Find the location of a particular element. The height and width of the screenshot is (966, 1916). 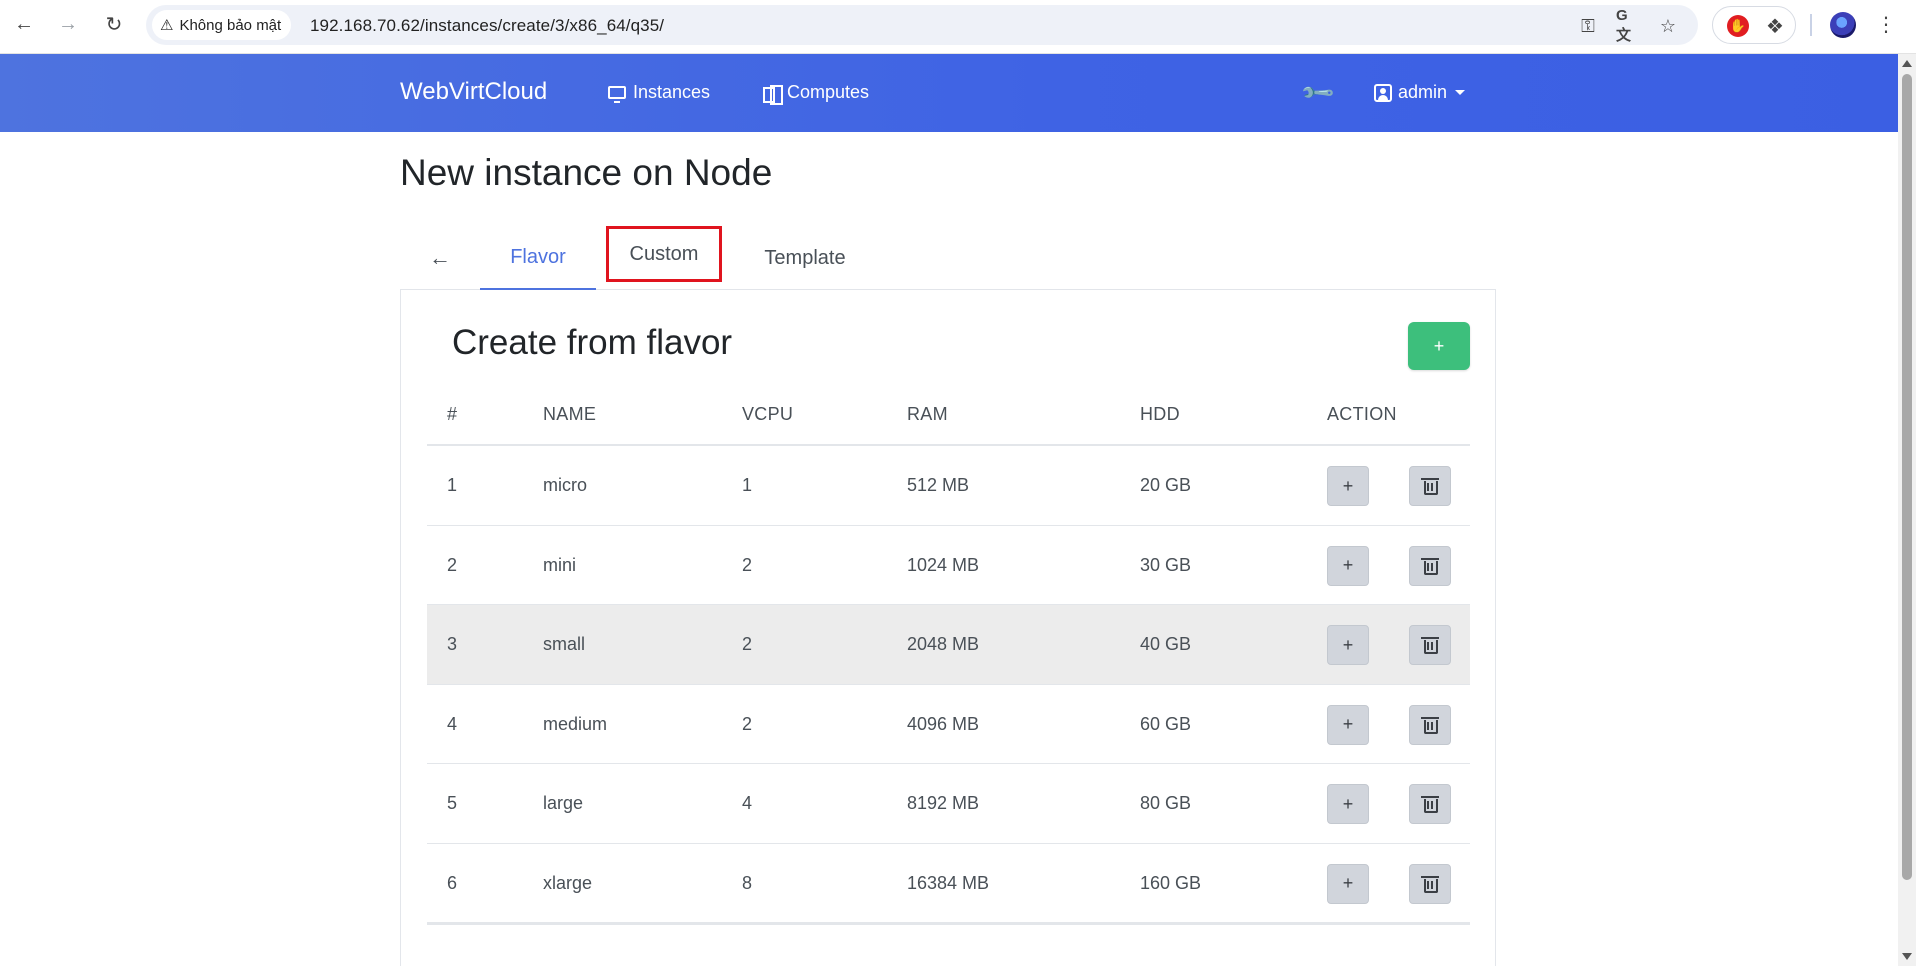

more-menu-icon: ⋮ is located at coordinates (1886, 24).